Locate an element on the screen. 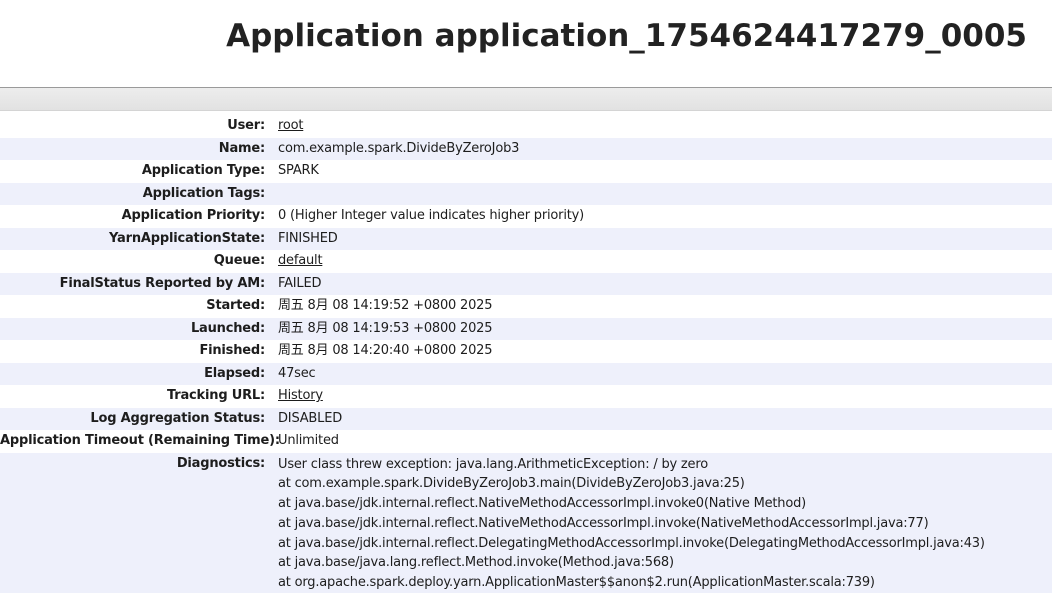 The height and width of the screenshot is (595, 1052). info-value: com.example.spark.DivideByZeroJob3 is located at coordinates (399, 148).